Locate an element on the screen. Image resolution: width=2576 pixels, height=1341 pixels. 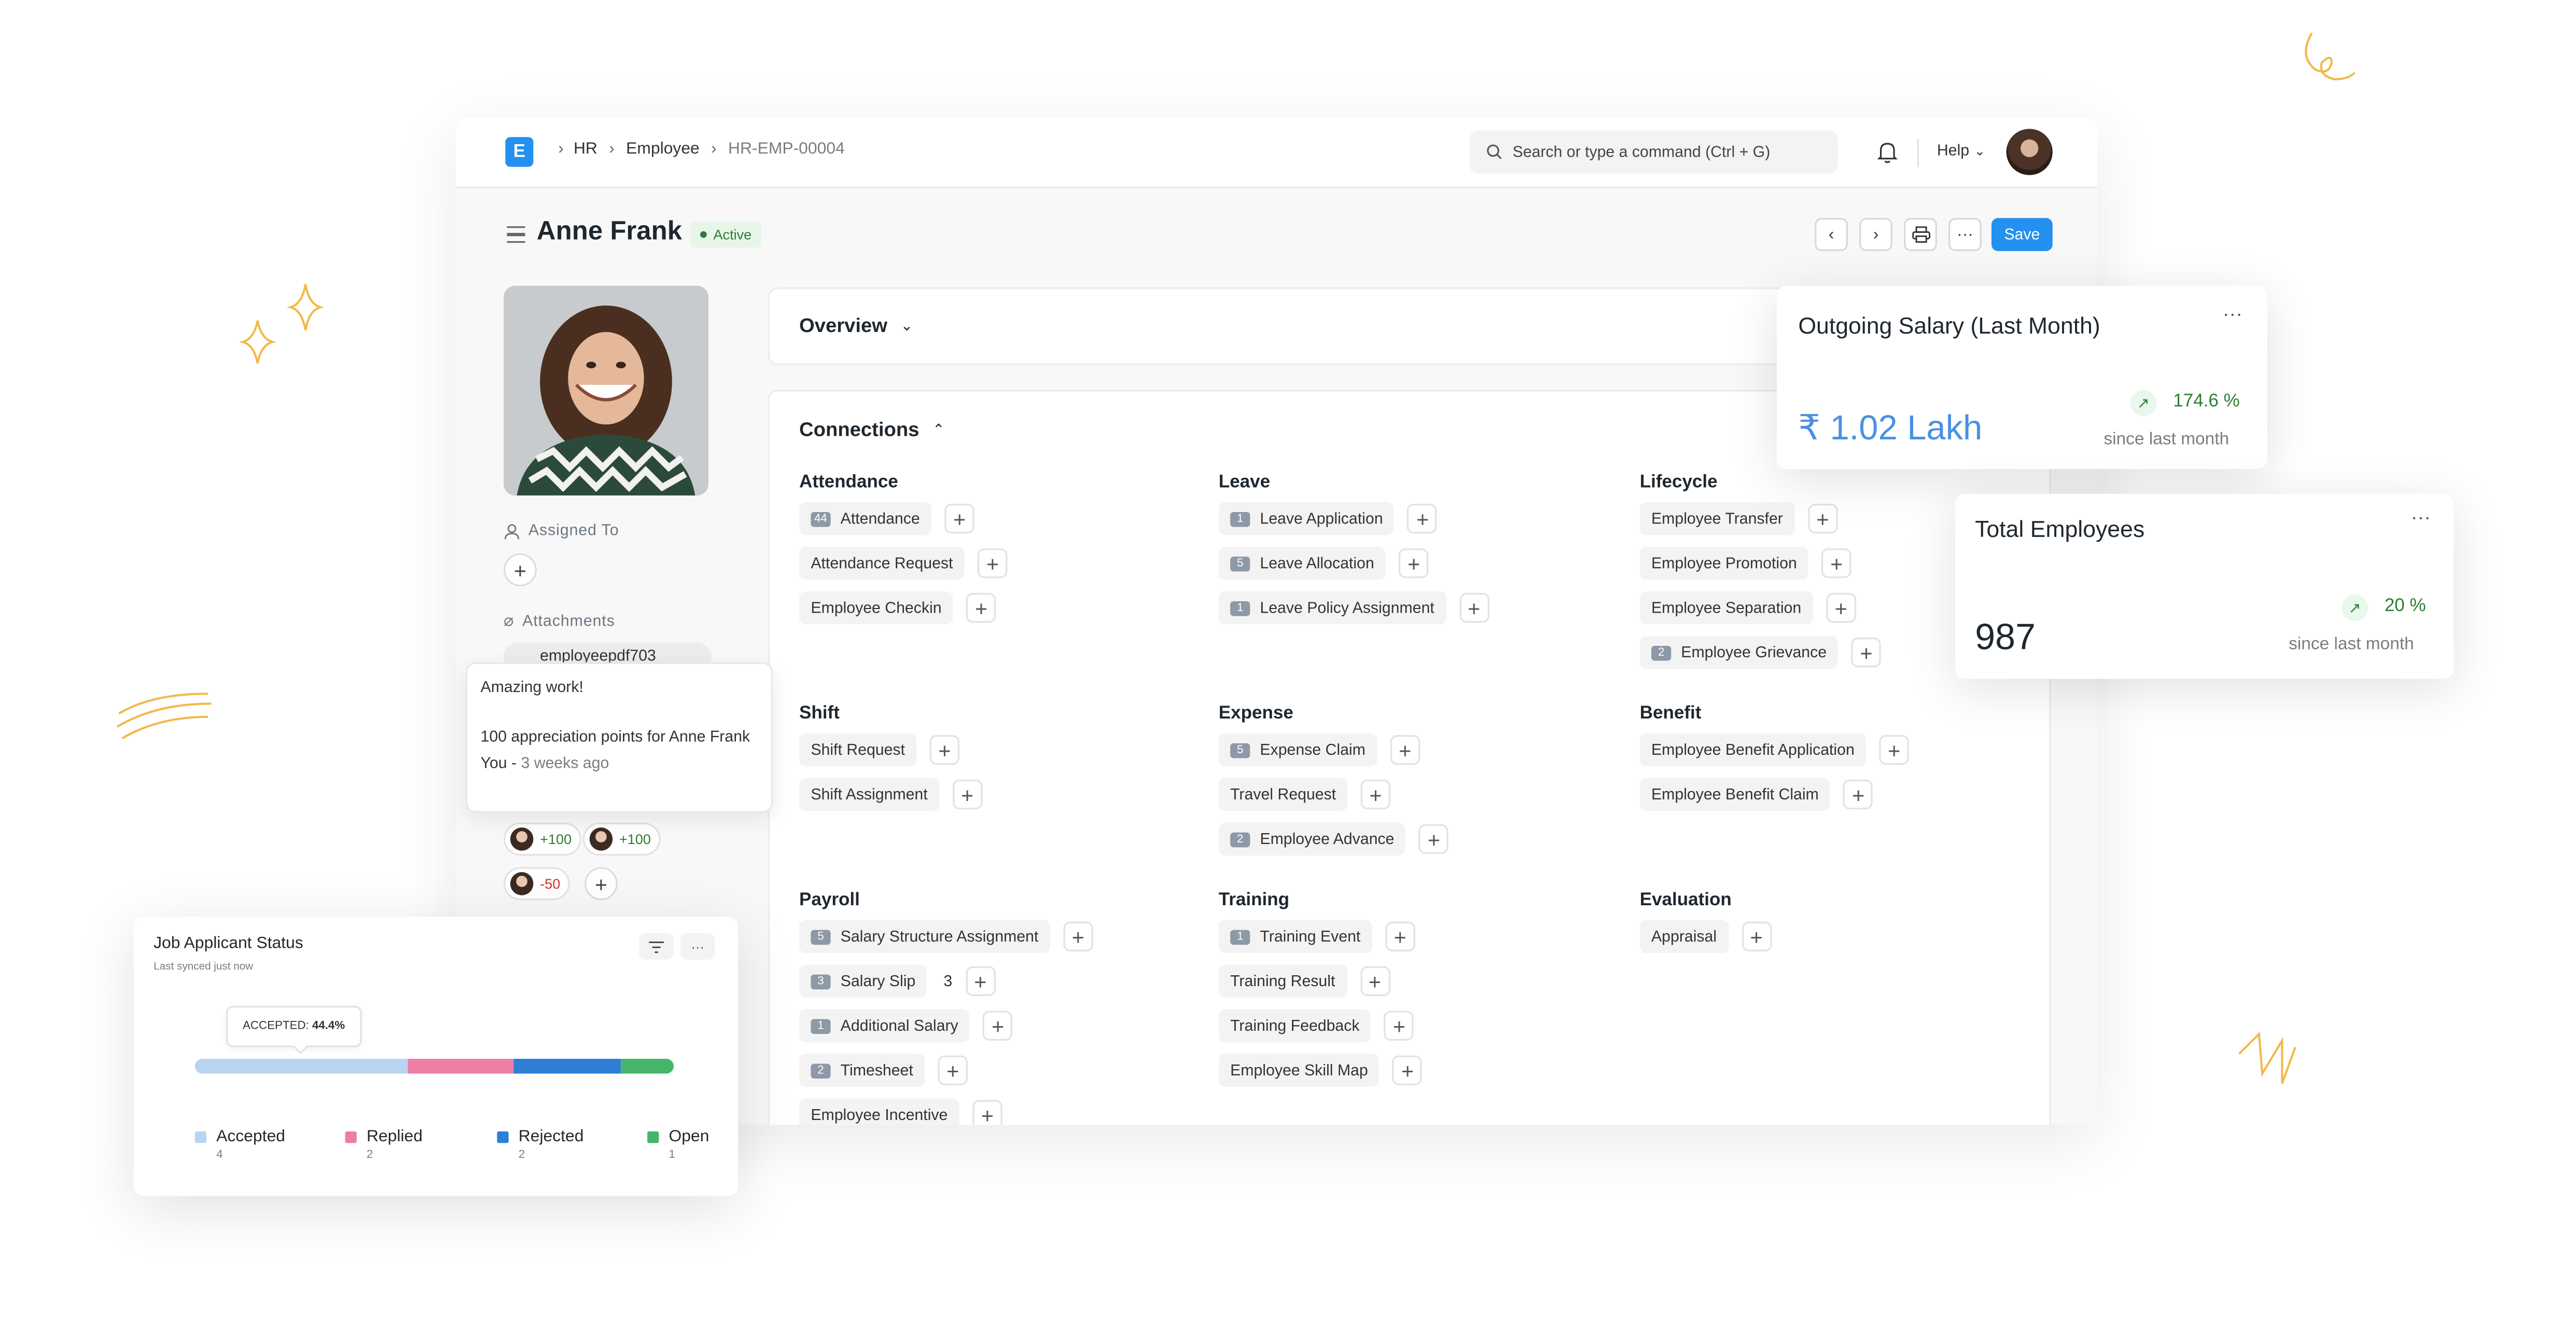
breadcrumb-employee: Employee is located at coordinates (663, 150).